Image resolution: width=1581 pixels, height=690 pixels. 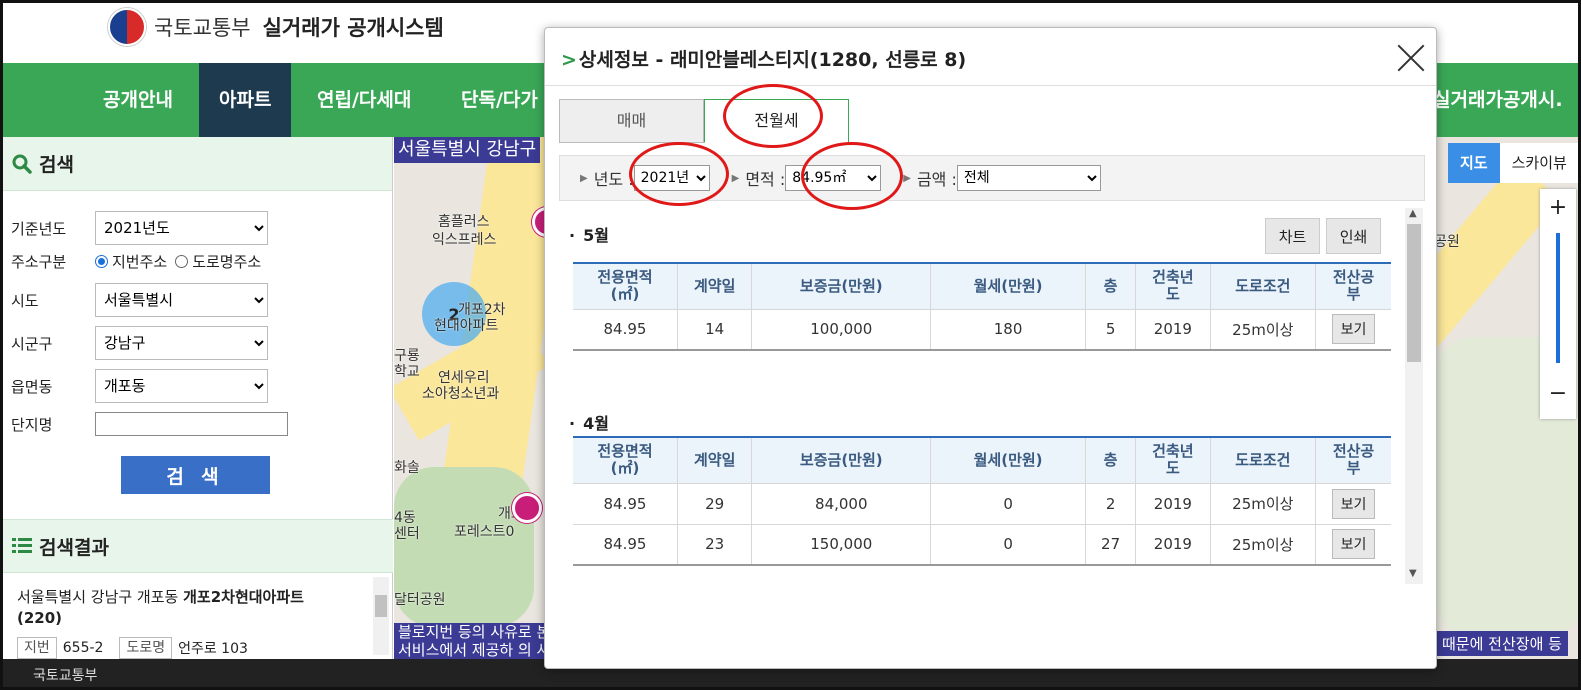 What do you see at coordinates (1263, 330) in the screenshot?
I see `cell-road: 25m이상` at bounding box center [1263, 330].